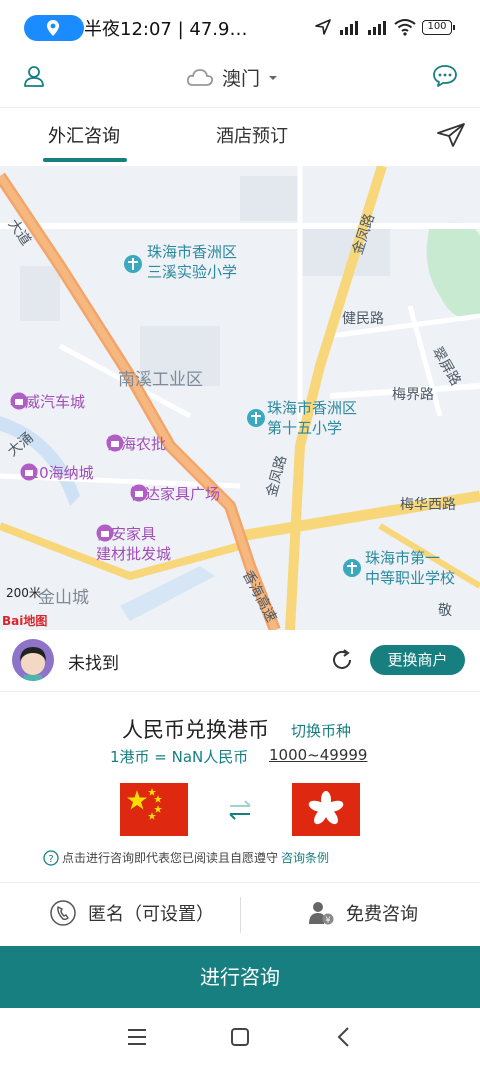 Image resolution: width=480 pixels, height=1066 pixels. I want to click on city-label: 澳门, so click(241, 79).